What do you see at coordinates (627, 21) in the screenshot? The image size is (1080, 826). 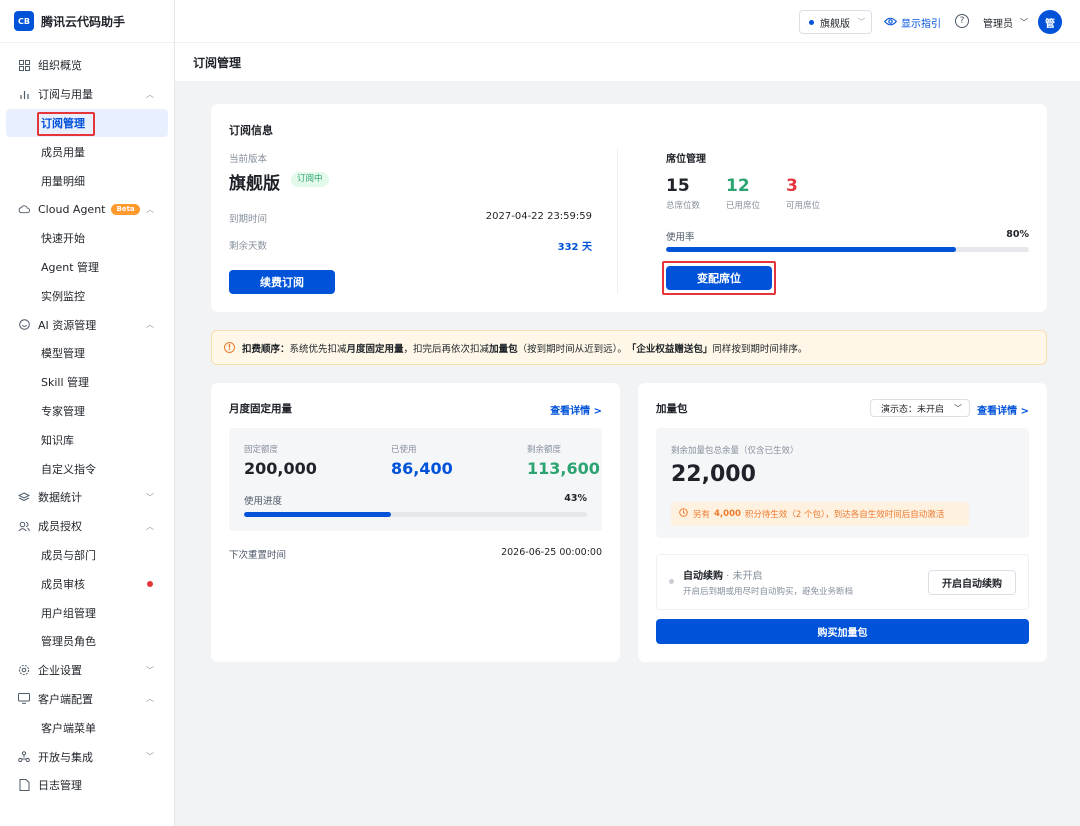 I see `topbar: 旗舰版 ﹀ 显示指引 ? 管理员 ﹀ 管` at bounding box center [627, 21].